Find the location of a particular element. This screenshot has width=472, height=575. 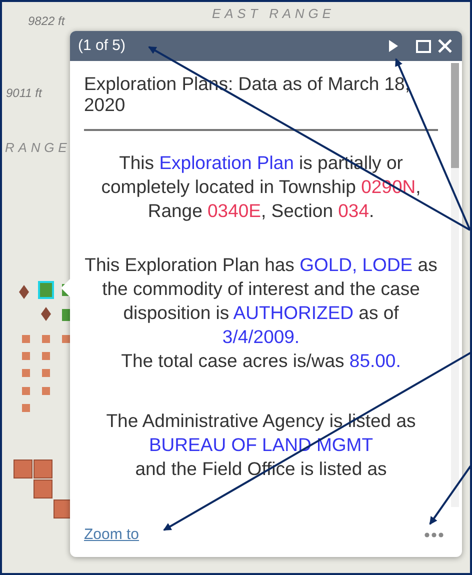

map-label: 9011 ft is located at coordinates (24, 93).